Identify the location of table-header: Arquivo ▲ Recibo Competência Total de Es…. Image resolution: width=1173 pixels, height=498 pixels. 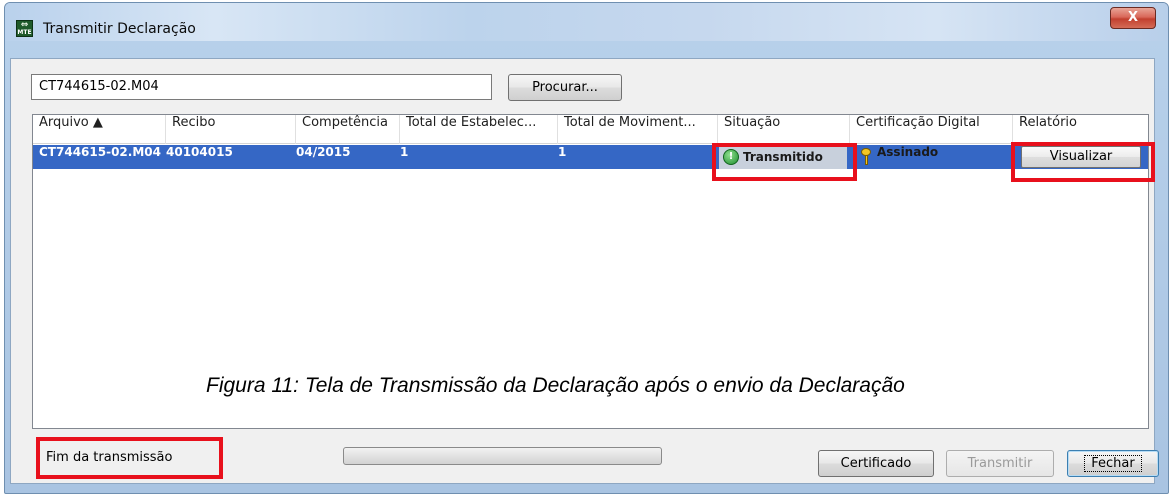
(590, 129).